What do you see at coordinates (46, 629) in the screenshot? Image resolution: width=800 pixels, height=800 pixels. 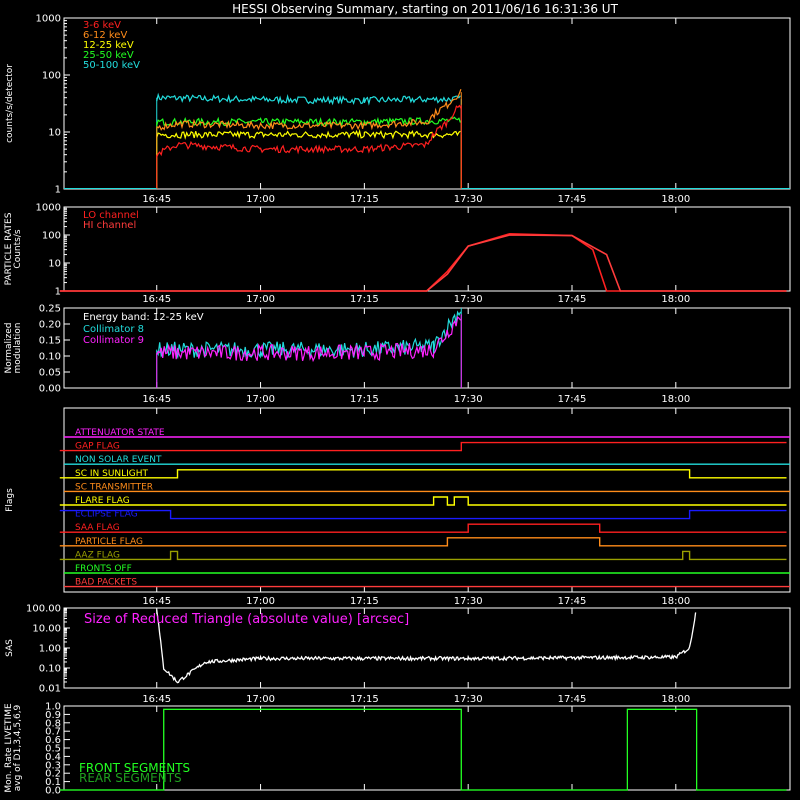 I see `y-tick-label: 10.00` at bounding box center [46, 629].